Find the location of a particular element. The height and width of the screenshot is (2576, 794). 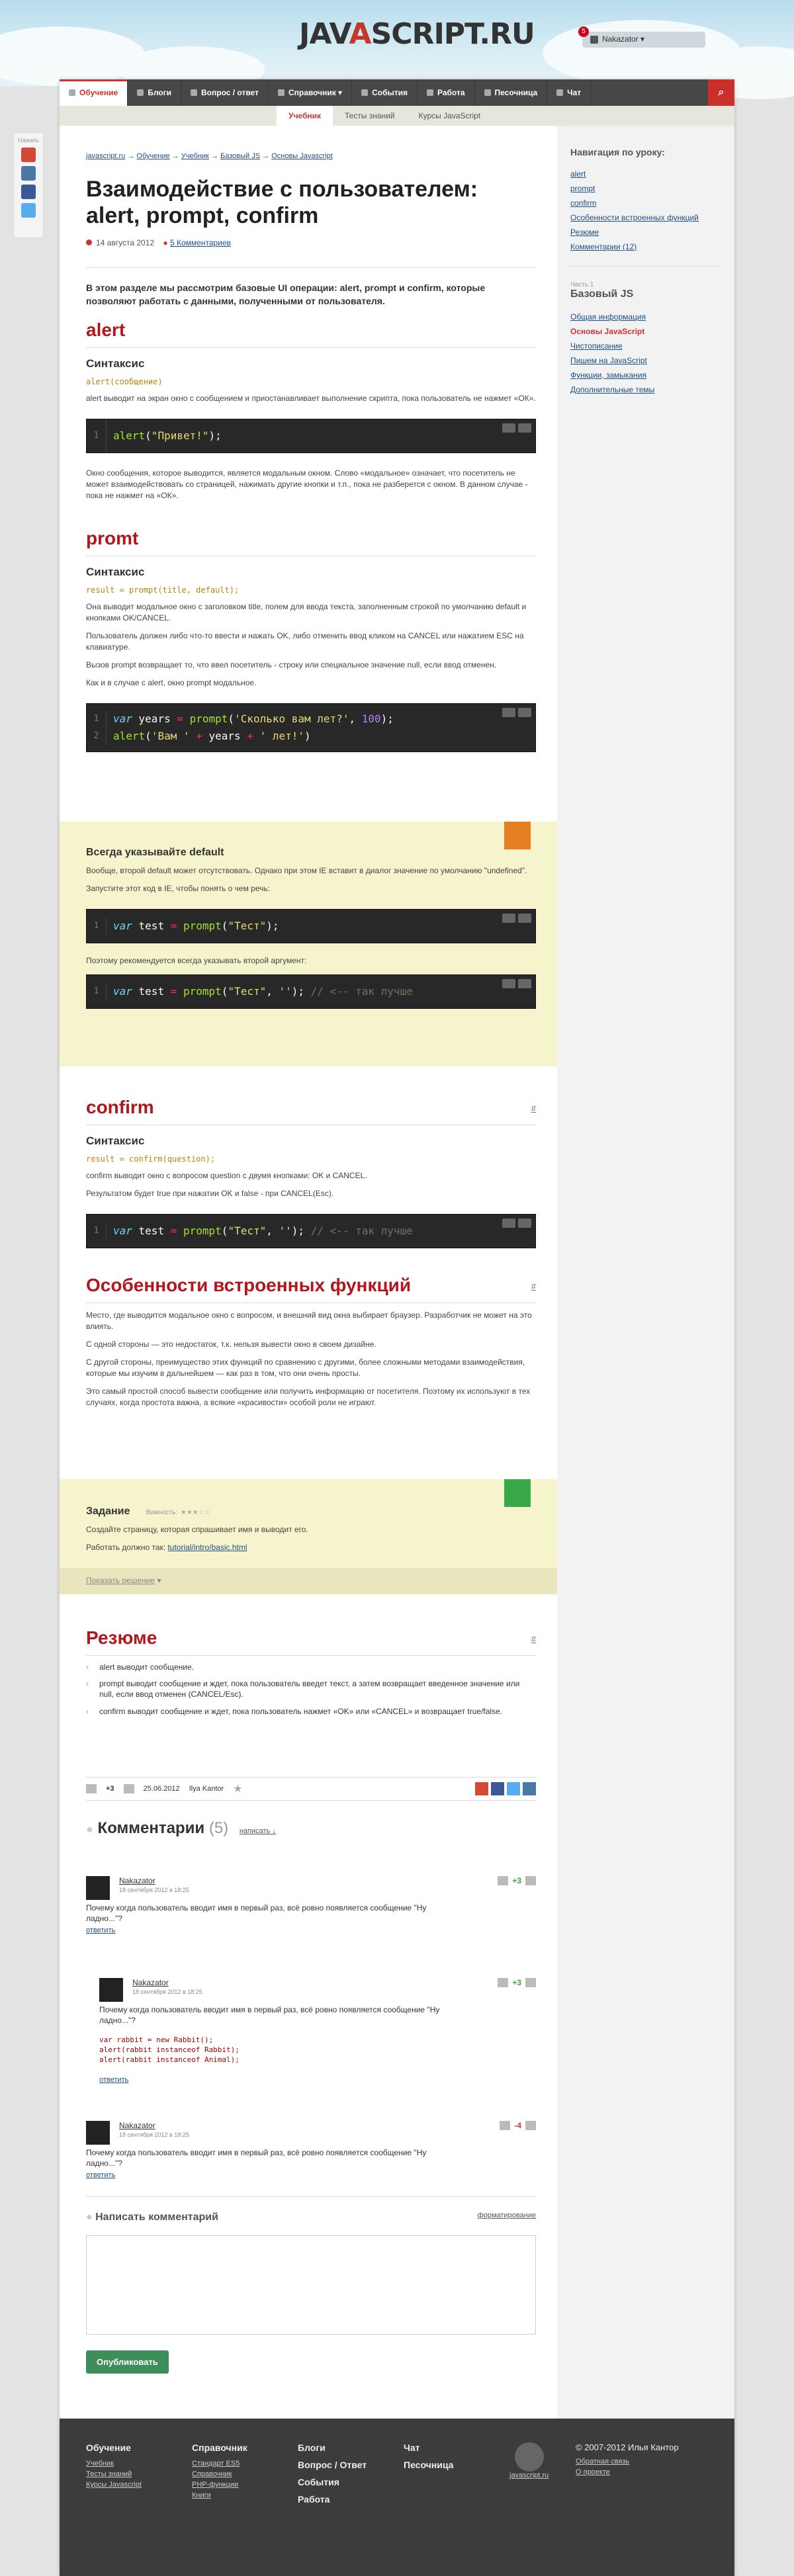

footer-link: Стандарт ES5 is located at coordinates (219, 2464).